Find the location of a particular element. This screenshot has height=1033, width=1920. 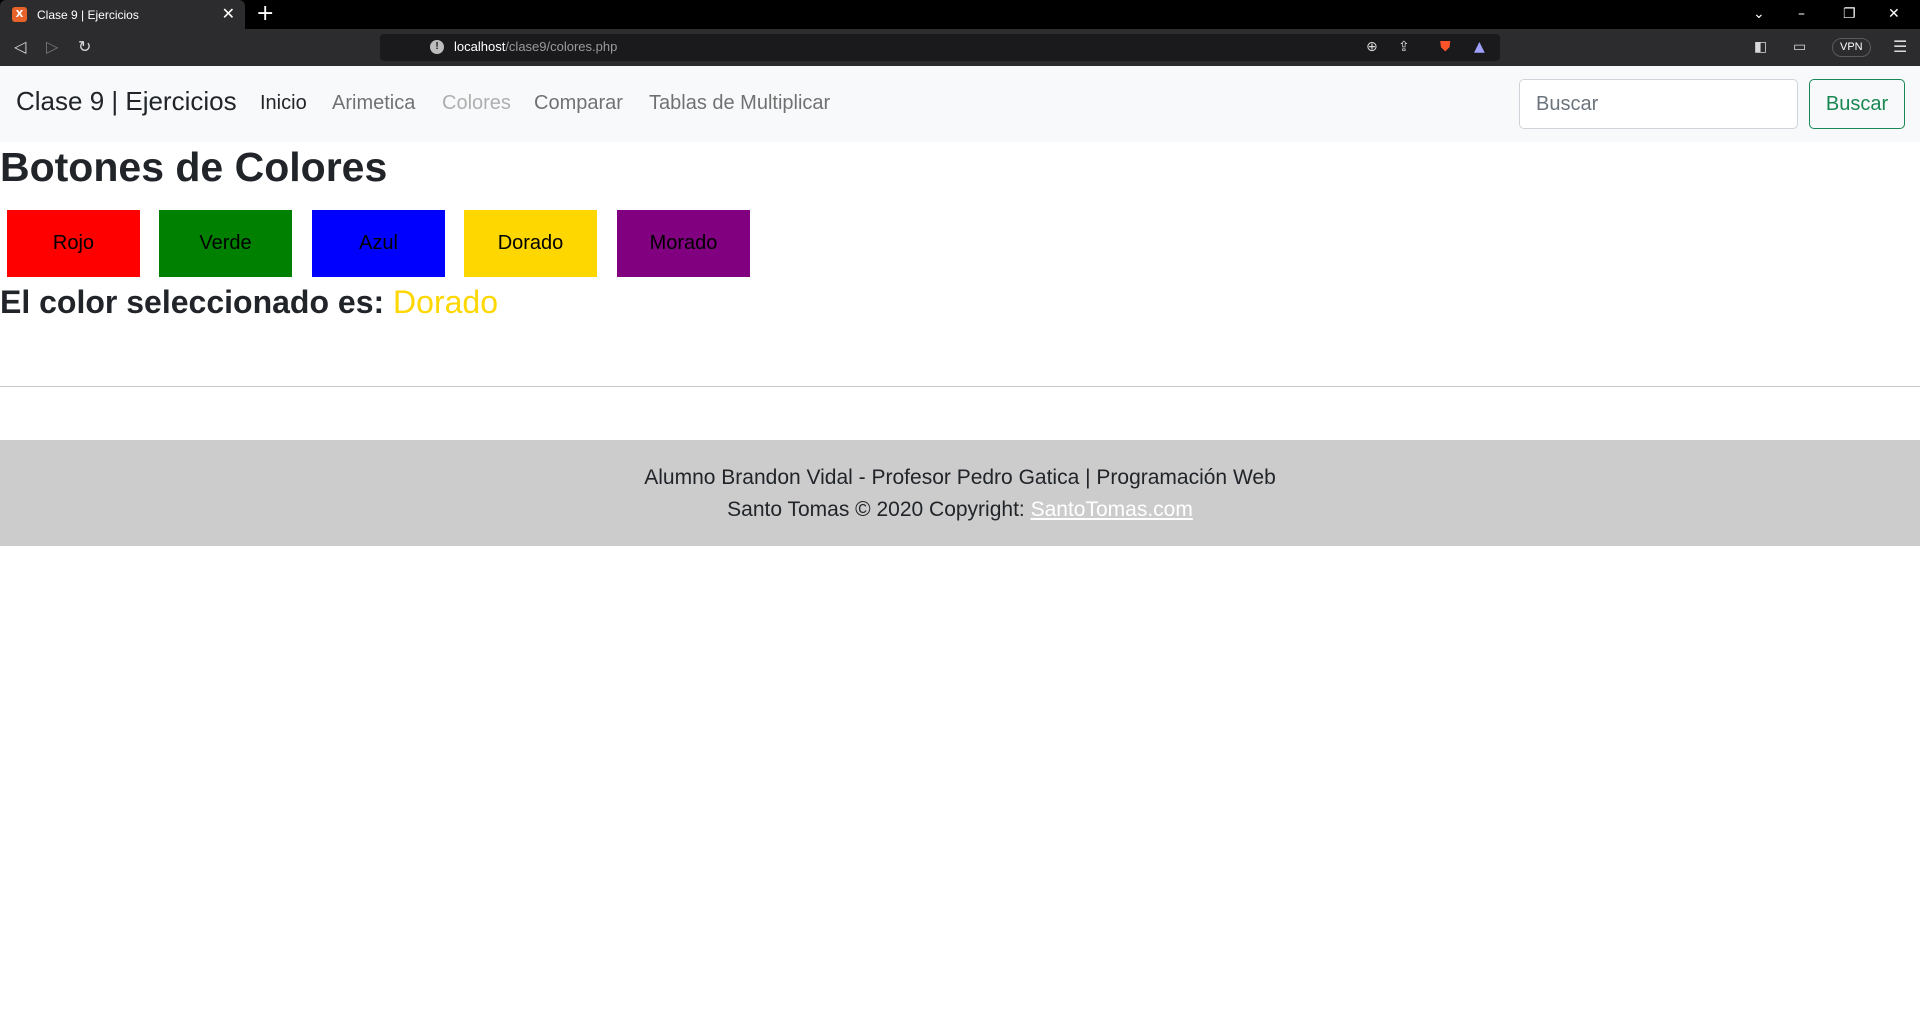

url-text: localhost/clase9/colores.php is located at coordinates (535, 46).